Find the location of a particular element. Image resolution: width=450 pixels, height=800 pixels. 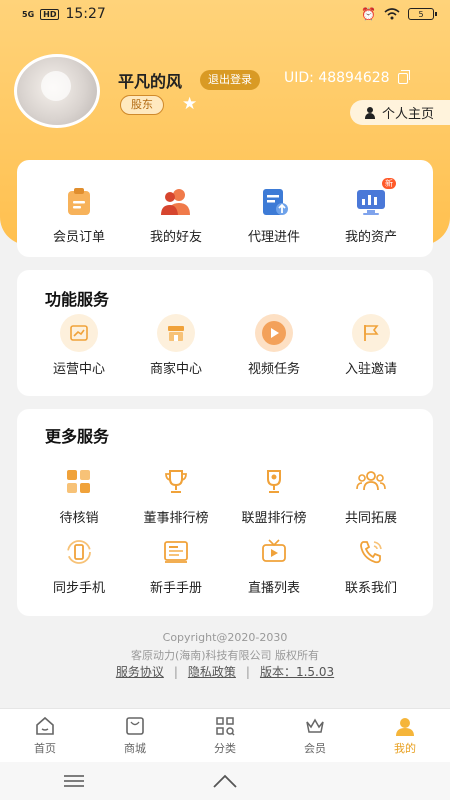

tab-category: 分类 is located at coordinates (225, 735).